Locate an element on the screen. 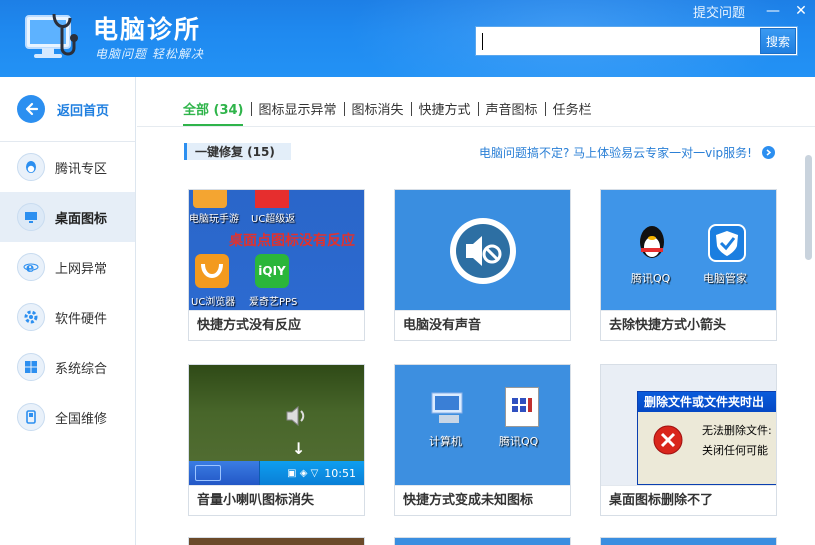  card-caption: 去除快捷方式小箭头 is located at coordinates (688, 325).